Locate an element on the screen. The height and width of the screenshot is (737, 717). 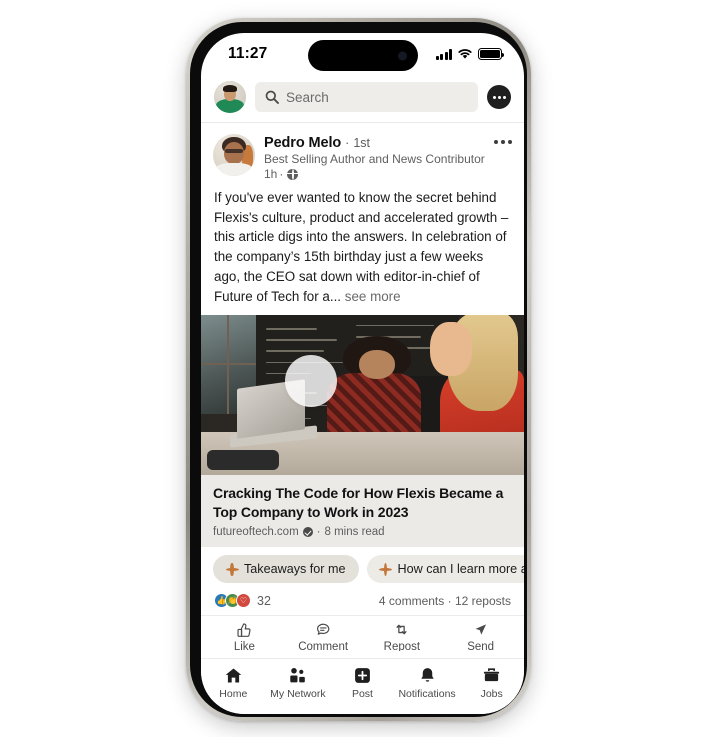
post-author-avatar is located at coordinates (234, 155).